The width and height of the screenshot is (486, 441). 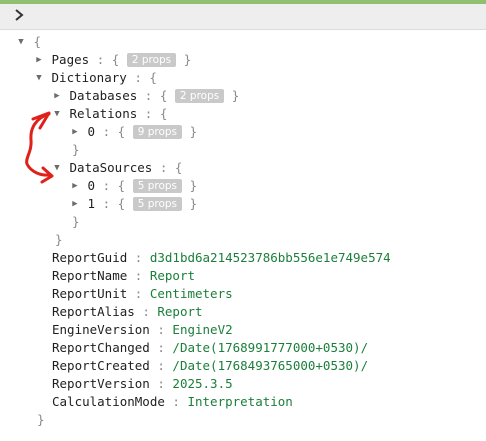 I want to click on value-text: Interpretation, so click(x=240, y=401).